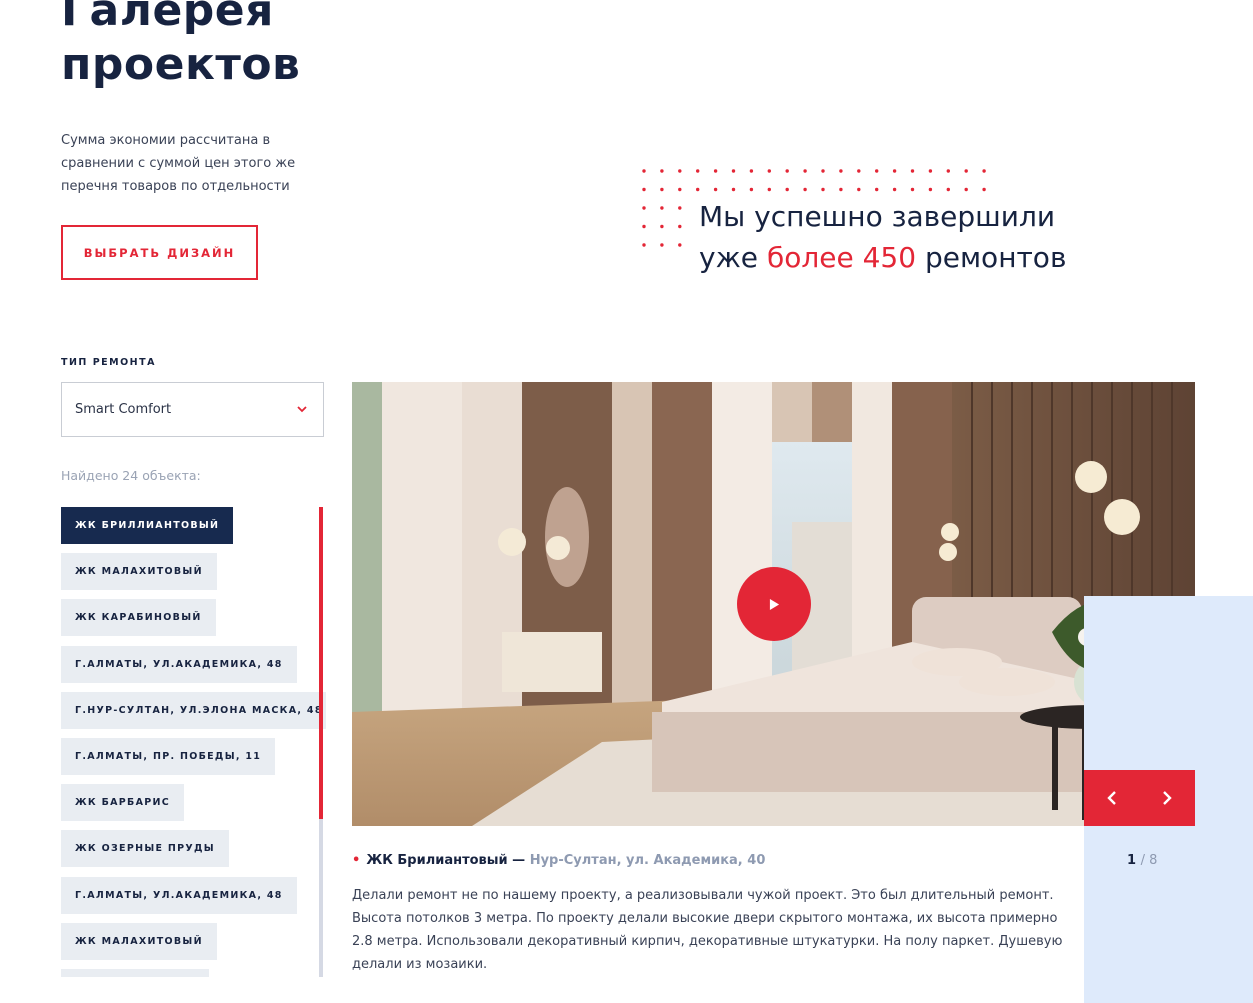  I want to click on next-slide-button, so click(1168, 798).